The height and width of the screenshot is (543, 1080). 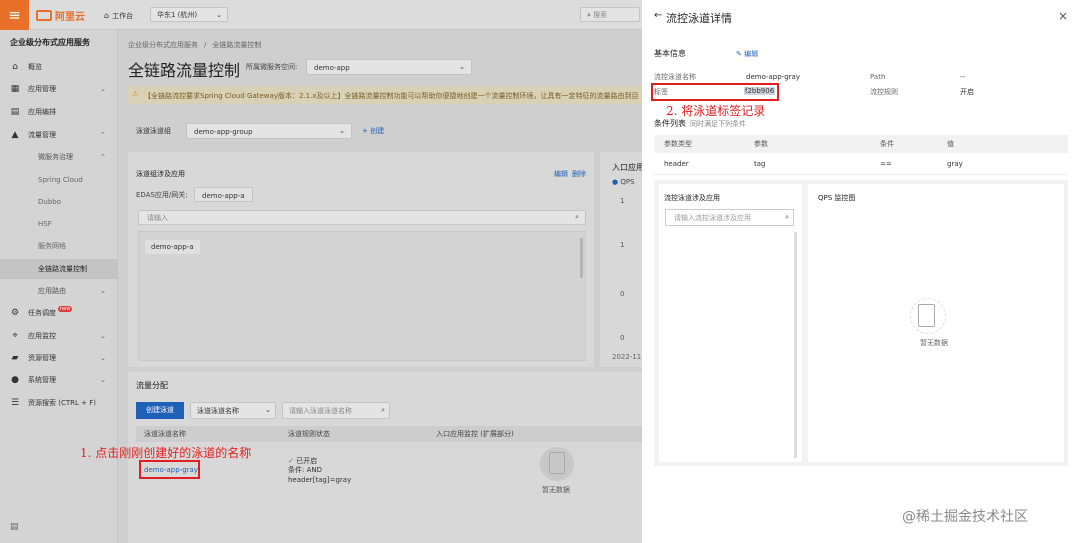 What do you see at coordinates (967, 92) in the screenshot?
I see `rule-value: 开启` at bounding box center [967, 92].